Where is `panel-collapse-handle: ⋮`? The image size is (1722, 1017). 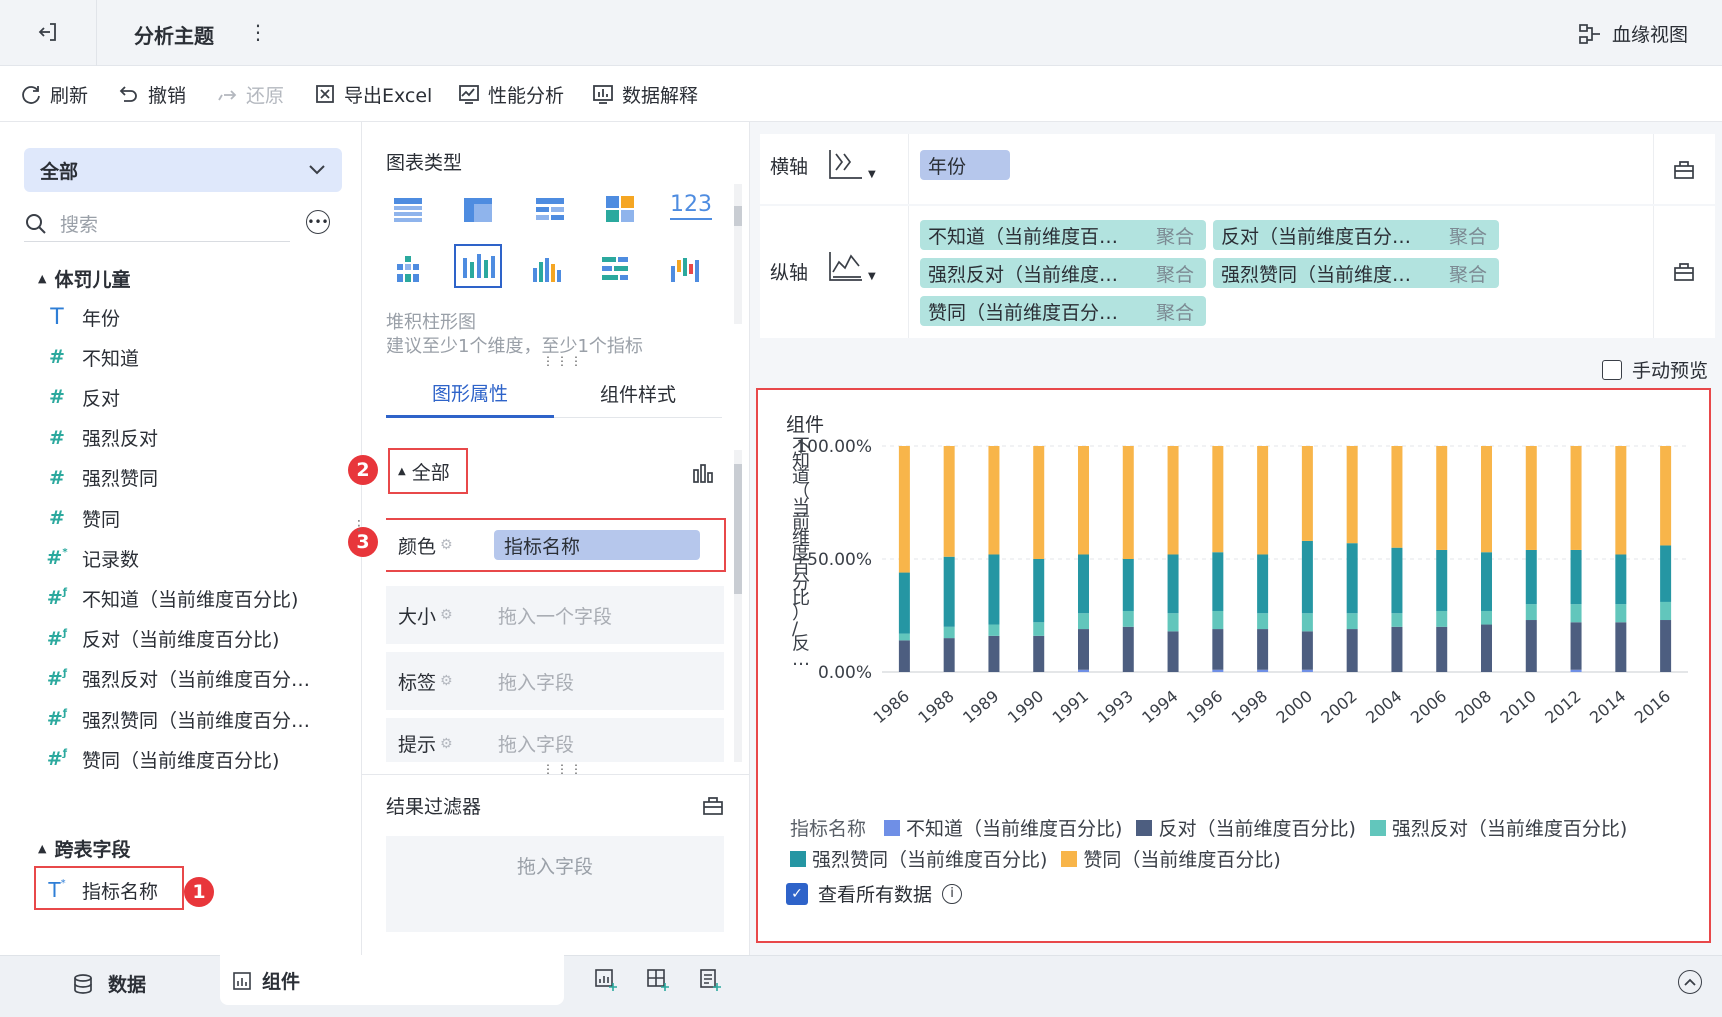 panel-collapse-handle: ⋮ is located at coordinates (359, 526).